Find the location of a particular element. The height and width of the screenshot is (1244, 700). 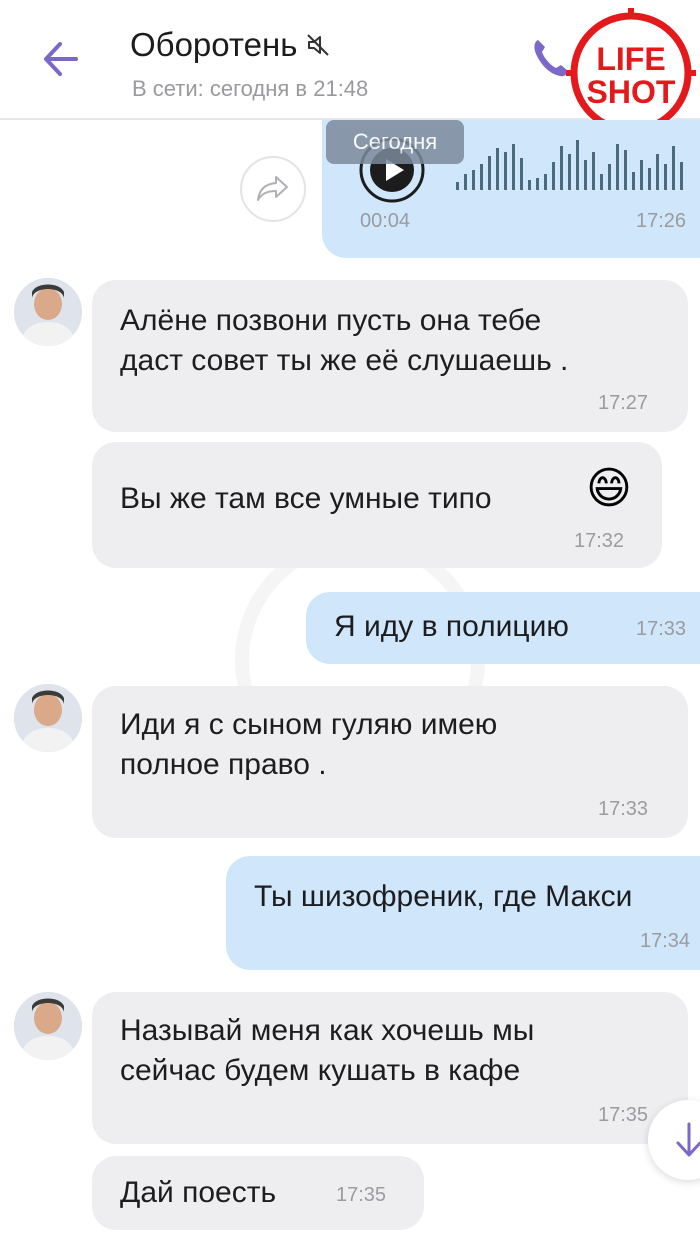

back-arrow-icon is located at coordinates (59, 59).